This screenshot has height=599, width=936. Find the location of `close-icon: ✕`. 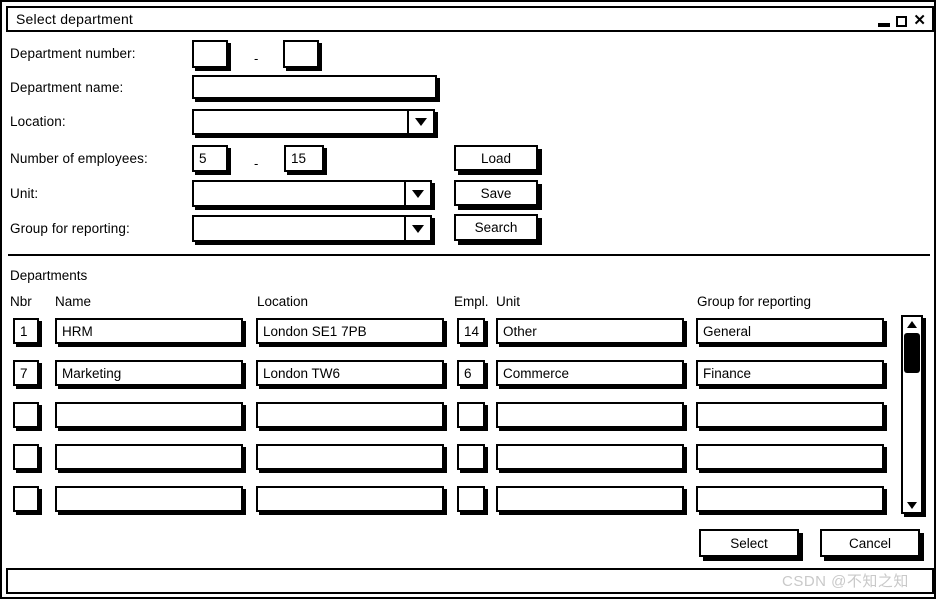

close-icon: ✕ is located at coordinates (919, 20).